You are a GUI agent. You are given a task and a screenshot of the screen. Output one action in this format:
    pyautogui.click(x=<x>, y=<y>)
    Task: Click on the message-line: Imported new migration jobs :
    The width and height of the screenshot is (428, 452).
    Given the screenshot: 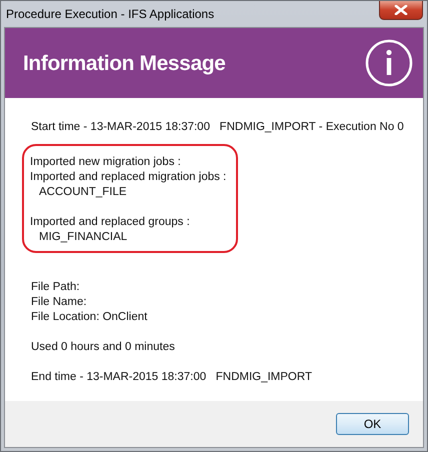 What is the action you would take?
    pyautogui.click(x=106, y=162)
    